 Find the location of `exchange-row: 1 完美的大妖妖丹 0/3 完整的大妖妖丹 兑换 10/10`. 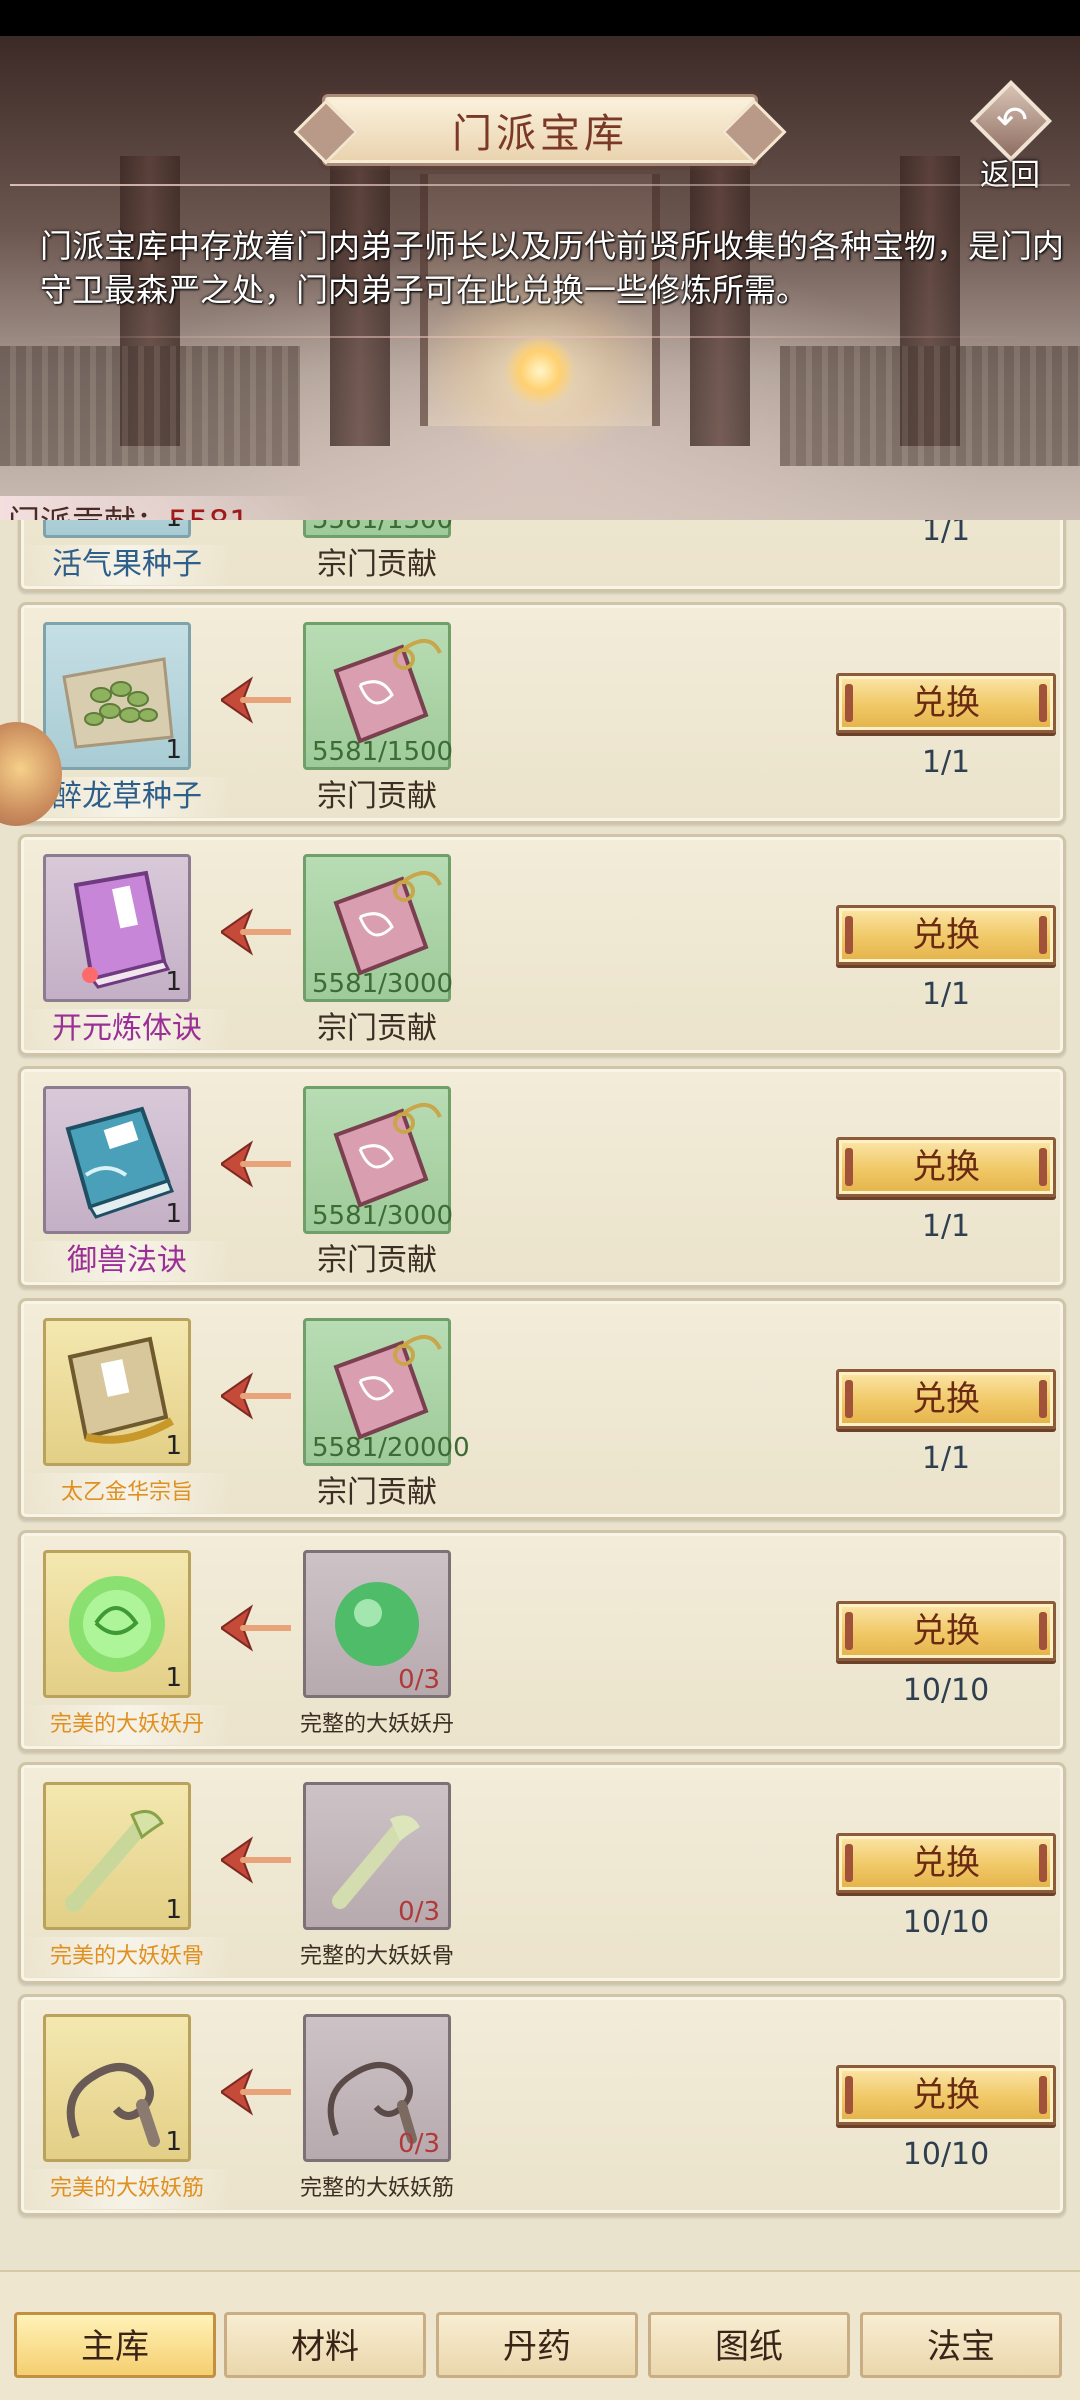

exchange-row: 1 完美的大妖妖丹 0/3 完整的大妖妖丹 兑换 10/10 is located at coordinates (542, 1641).